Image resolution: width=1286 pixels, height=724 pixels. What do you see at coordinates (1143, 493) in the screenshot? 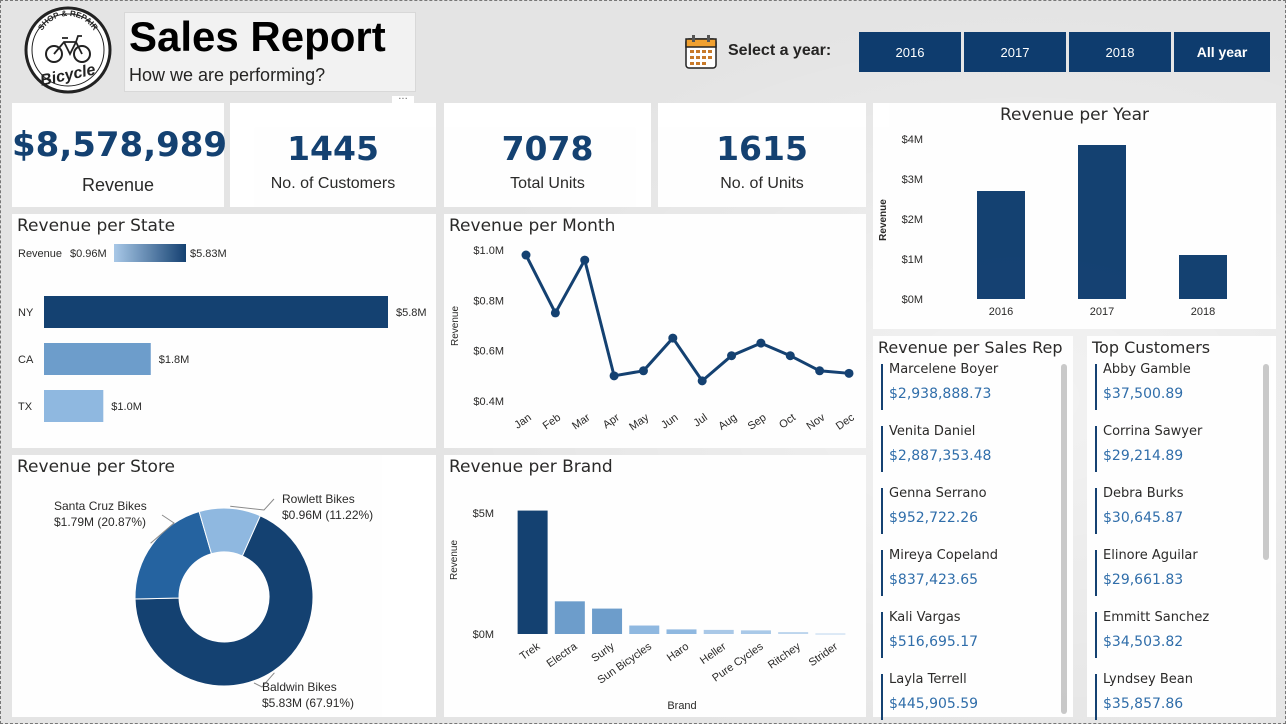
I see `top-customer-name: Debra Burks` at bounding box center [1143, 493].